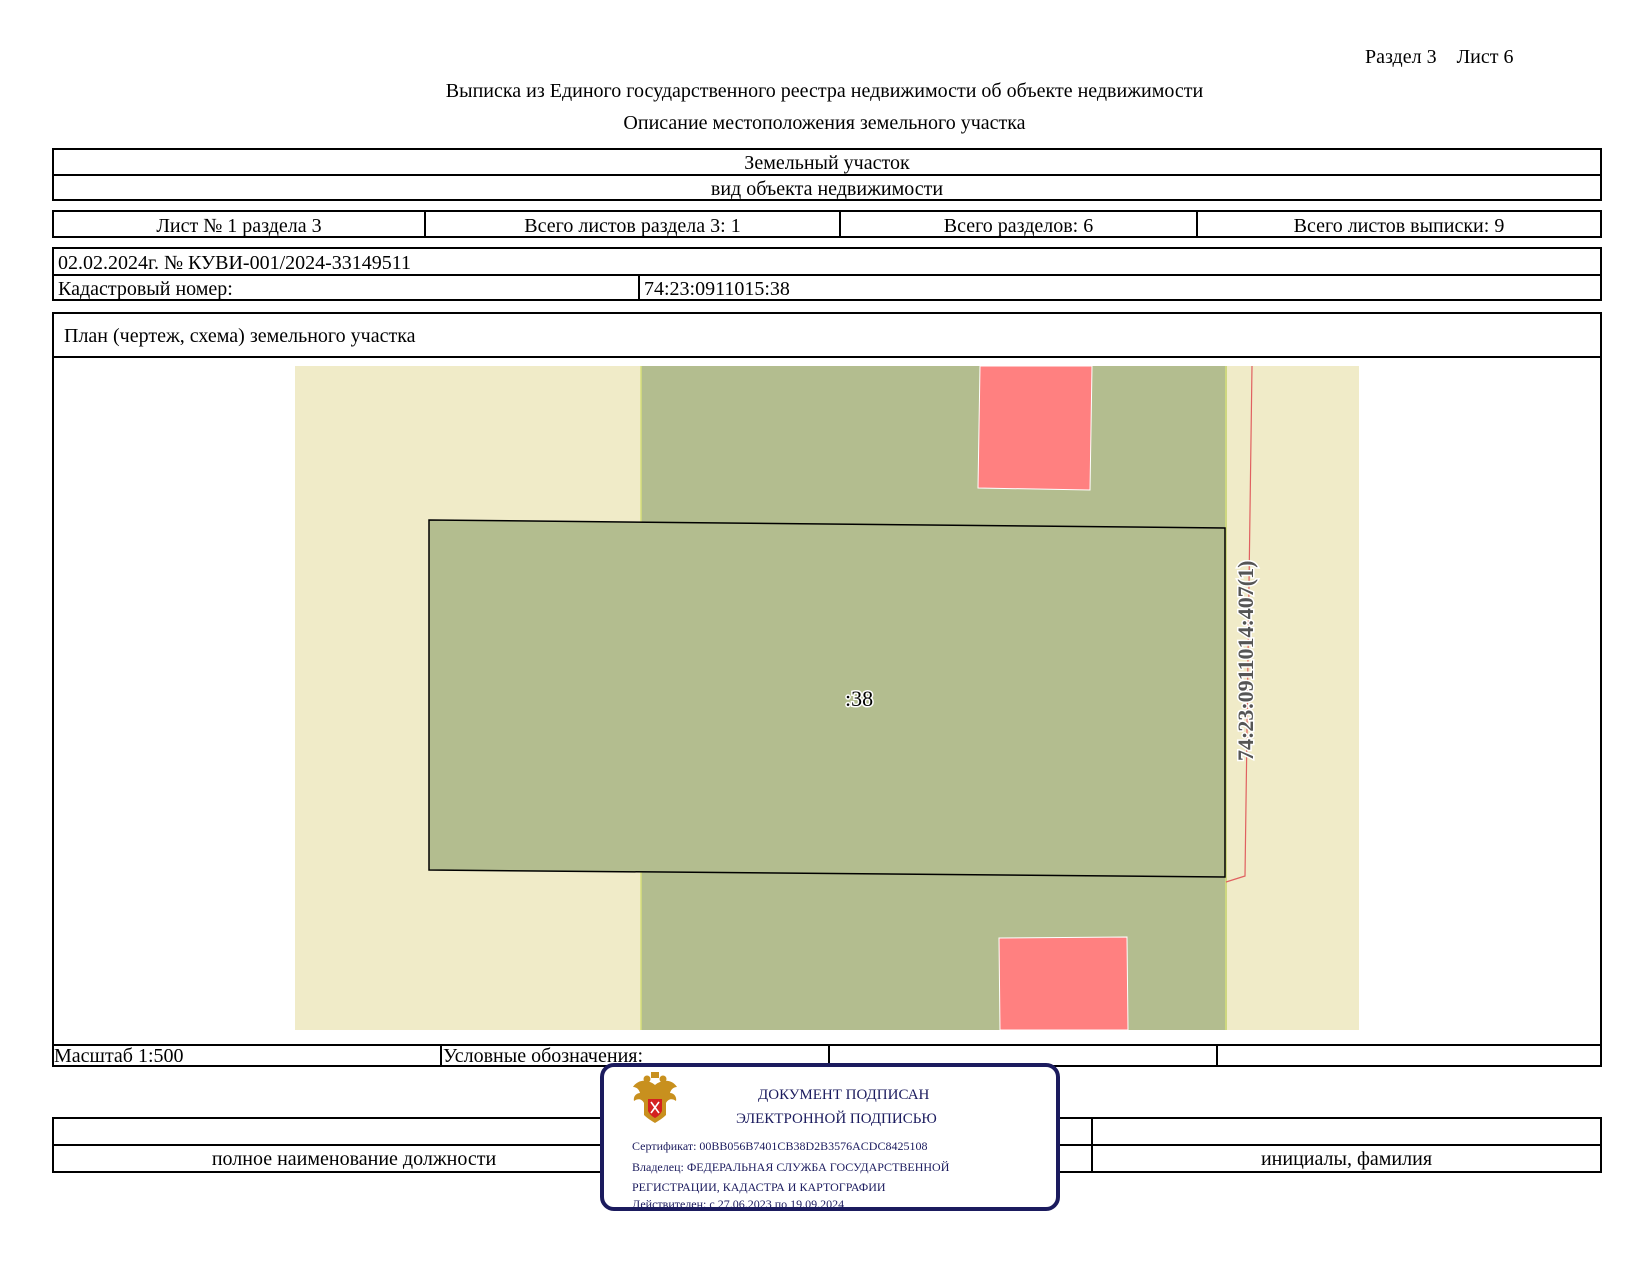 The height and width of the screenshot is (1275, 1649). Describe the element at coordinates (1035, 428) in the screenshot. I see `building-top` at that location.